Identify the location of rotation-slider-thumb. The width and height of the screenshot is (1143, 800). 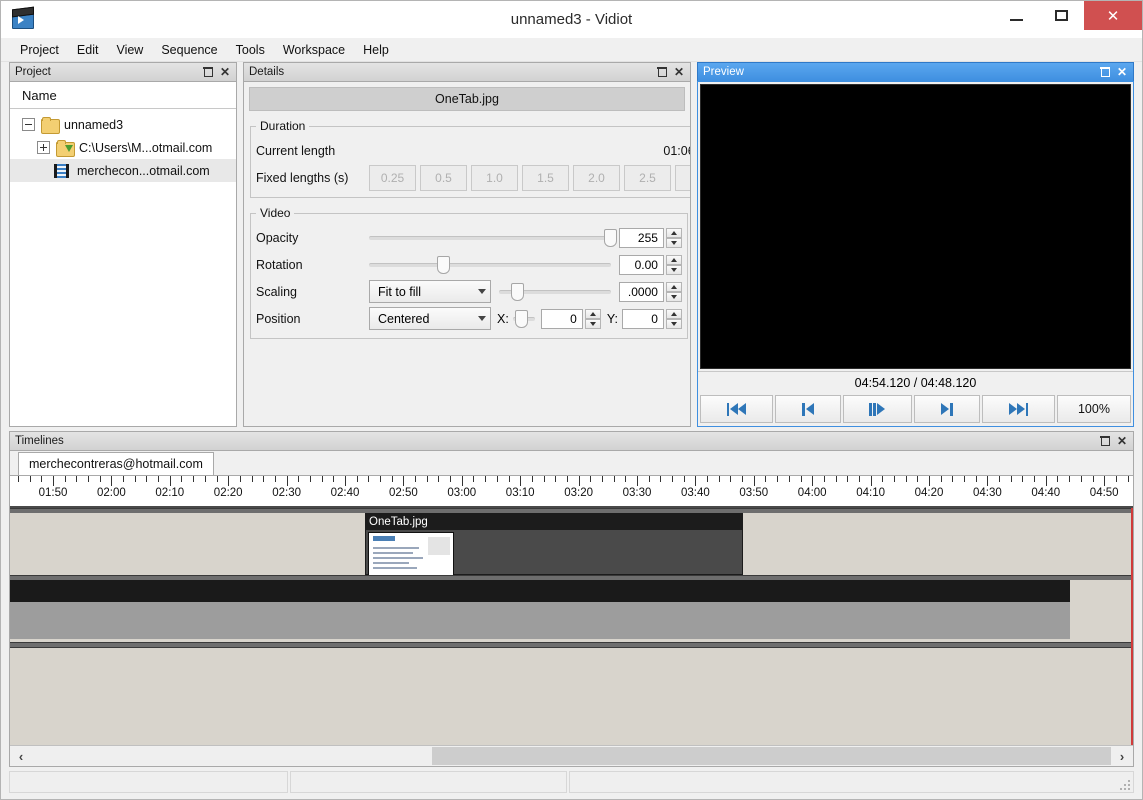
(443, 264).